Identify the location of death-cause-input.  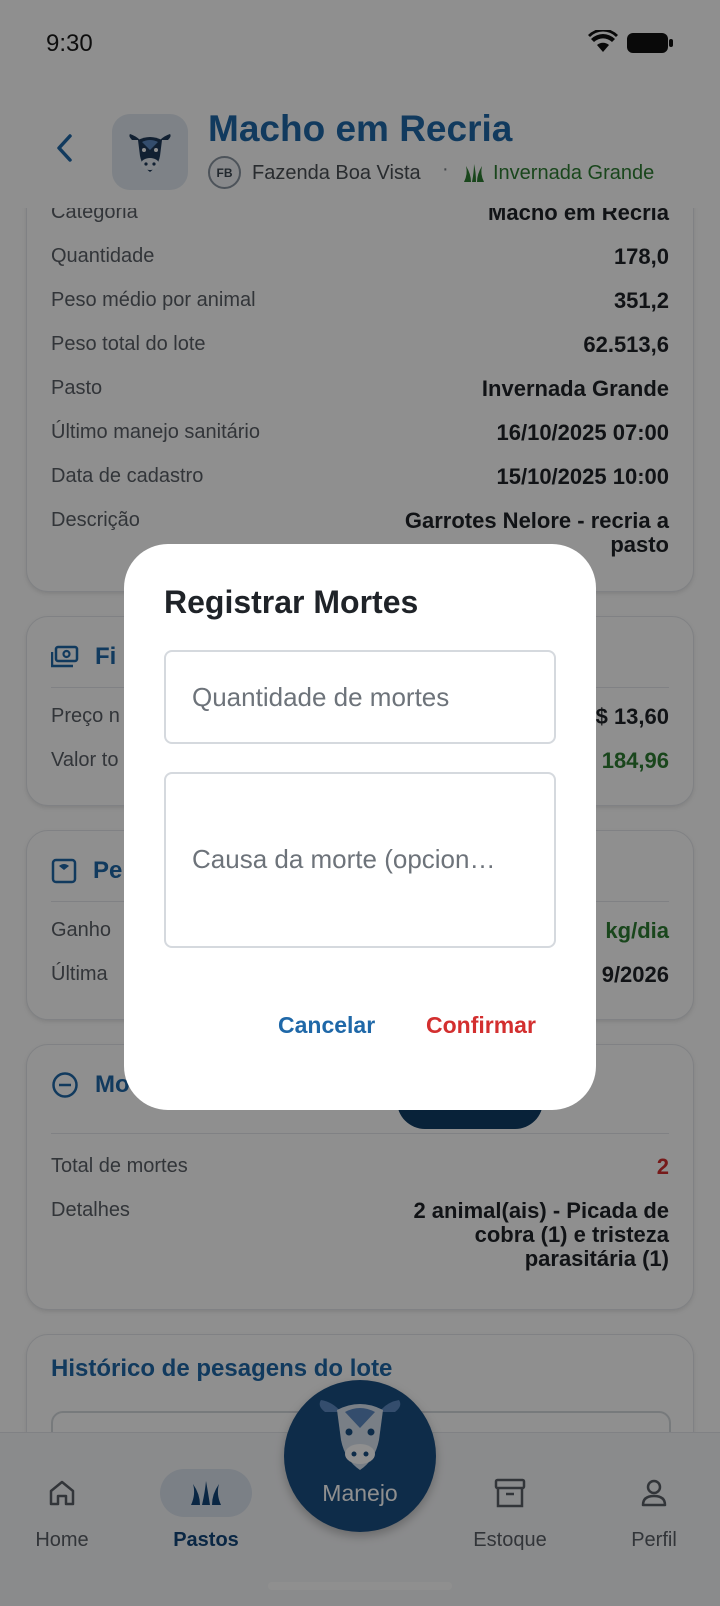
(360, 860).